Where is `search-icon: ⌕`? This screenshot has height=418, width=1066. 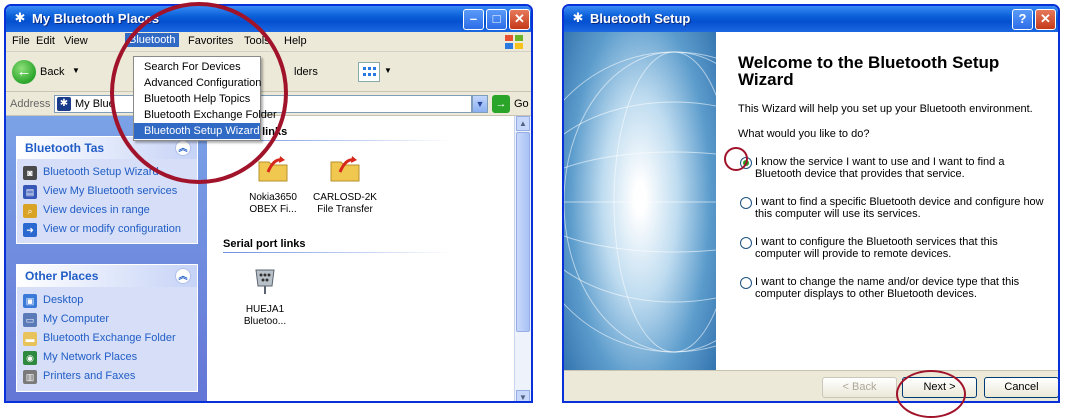 search-icon: ⌕ is located at coordinates (30, 211).